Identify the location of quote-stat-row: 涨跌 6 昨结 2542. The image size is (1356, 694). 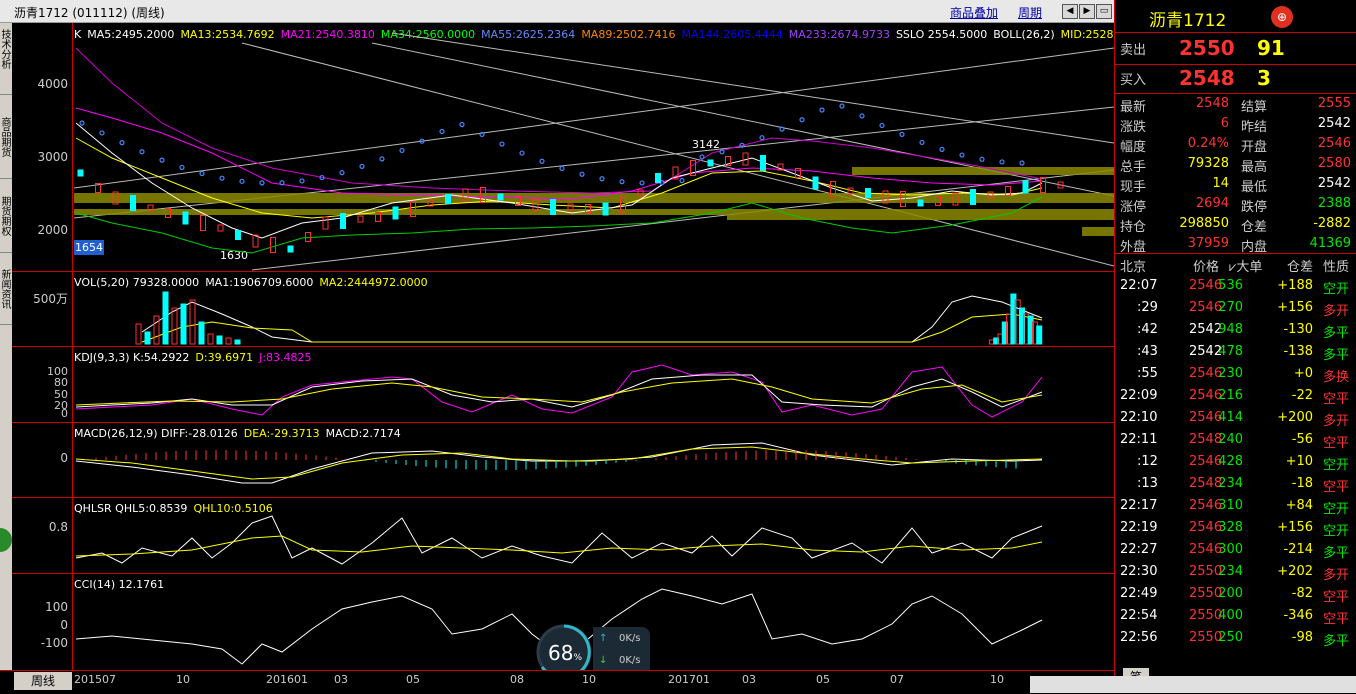
(1235, 127).